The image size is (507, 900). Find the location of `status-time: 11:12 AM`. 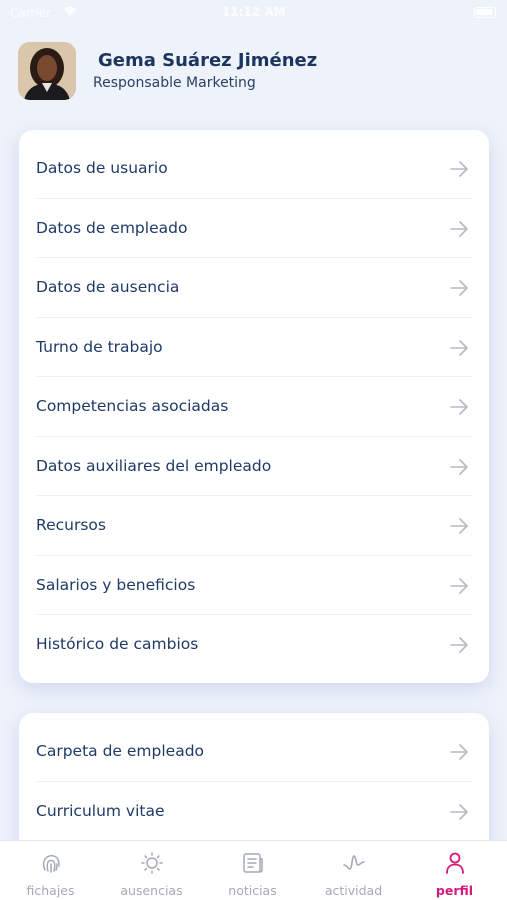

status-time: 11:12 AM is located at coordinates (254, 12).